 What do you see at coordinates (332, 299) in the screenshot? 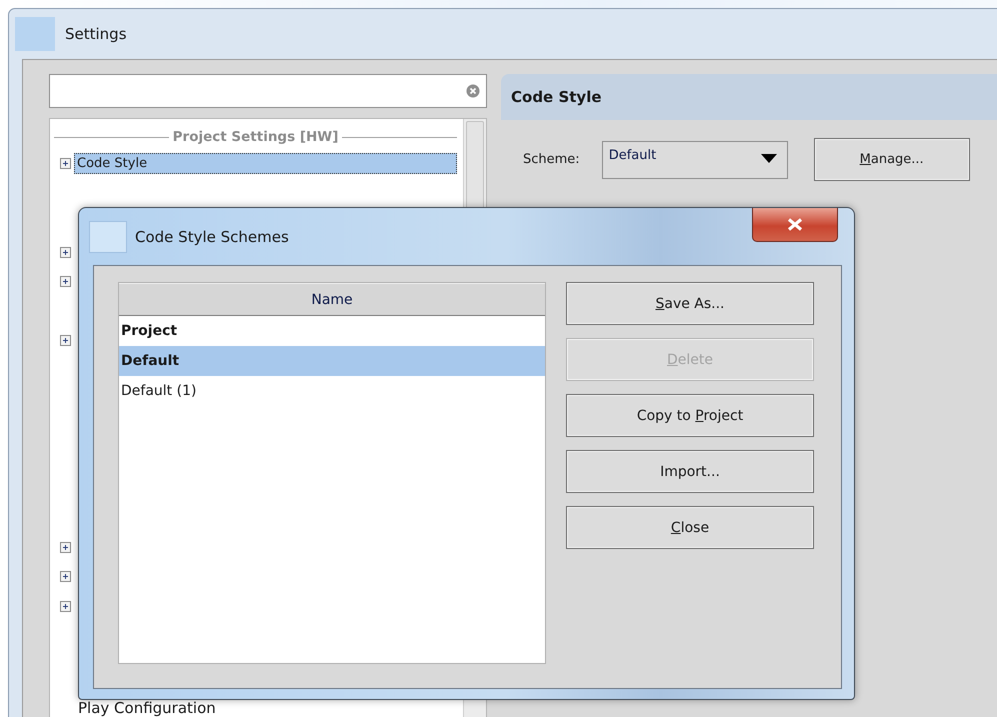
I see `column-header: Name` at bounding box center [332, 299].